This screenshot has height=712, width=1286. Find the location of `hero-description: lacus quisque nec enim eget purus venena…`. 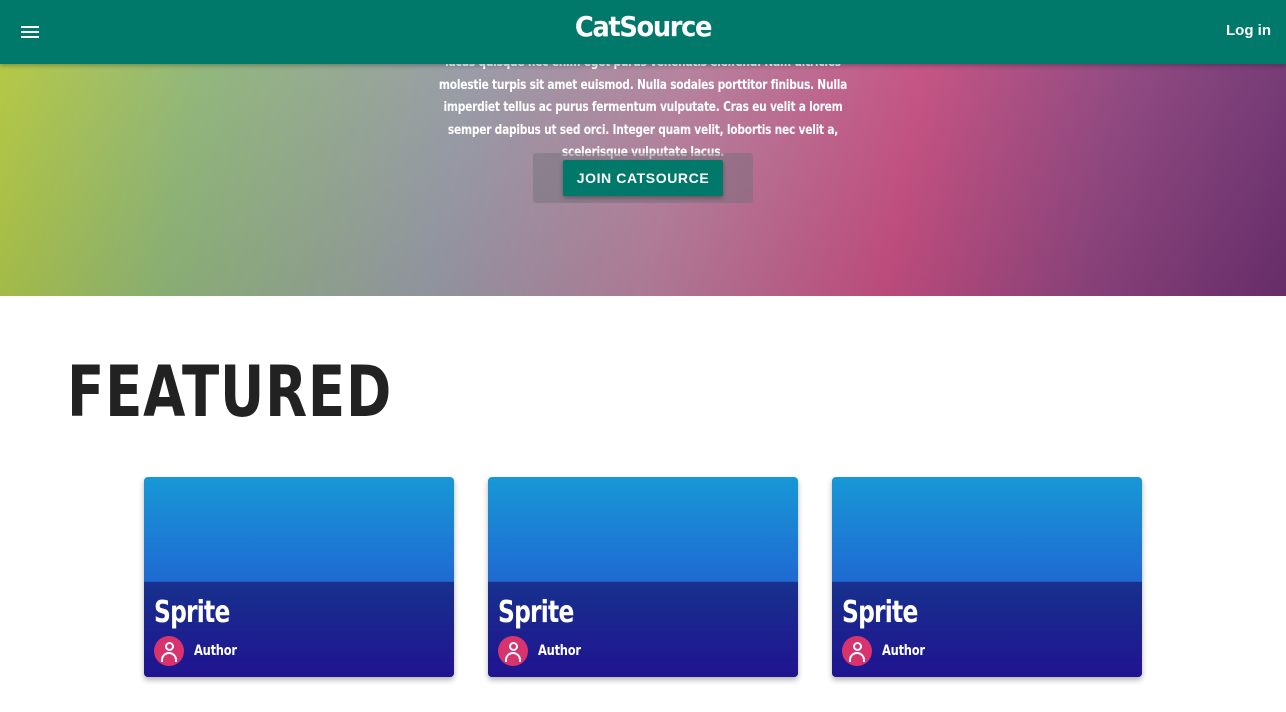

hero-description: lacus quisque nec enim eget purus venena… is located at coordinates (643, 107).